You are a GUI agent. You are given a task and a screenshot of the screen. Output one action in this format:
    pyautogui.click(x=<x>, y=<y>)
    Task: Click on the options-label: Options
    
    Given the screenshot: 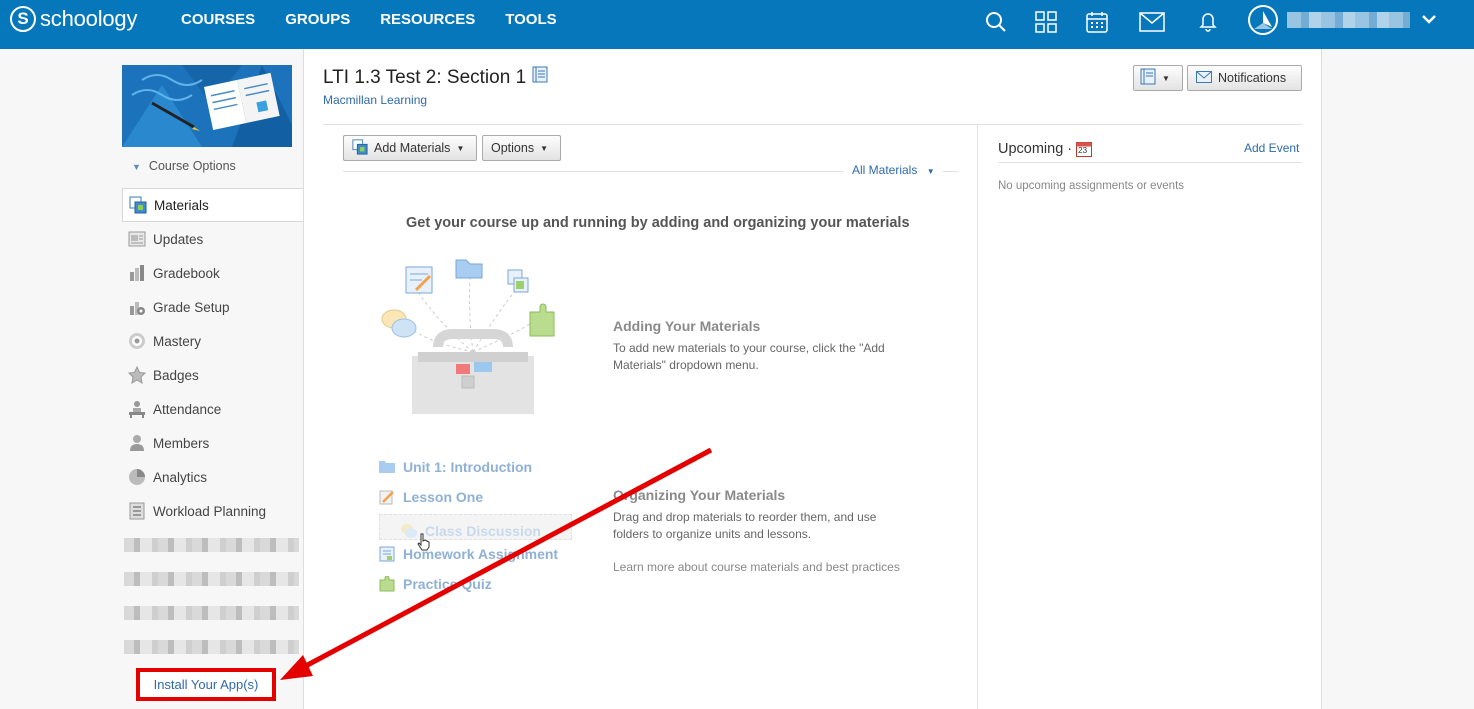 What is the action you would take?
    pyautogui.click(x=513, y=148)
    